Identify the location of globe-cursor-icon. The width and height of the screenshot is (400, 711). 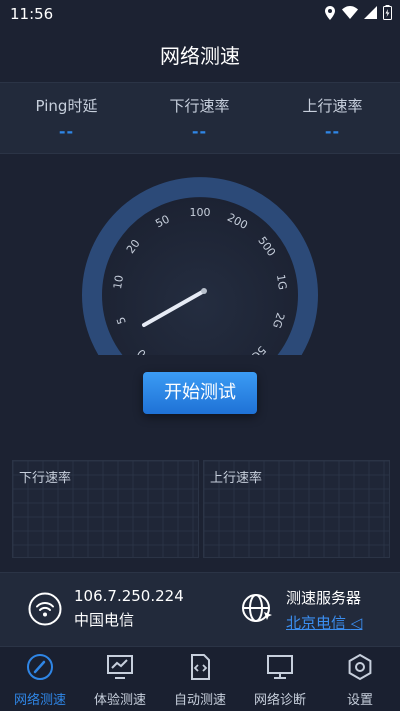
(257, 608).